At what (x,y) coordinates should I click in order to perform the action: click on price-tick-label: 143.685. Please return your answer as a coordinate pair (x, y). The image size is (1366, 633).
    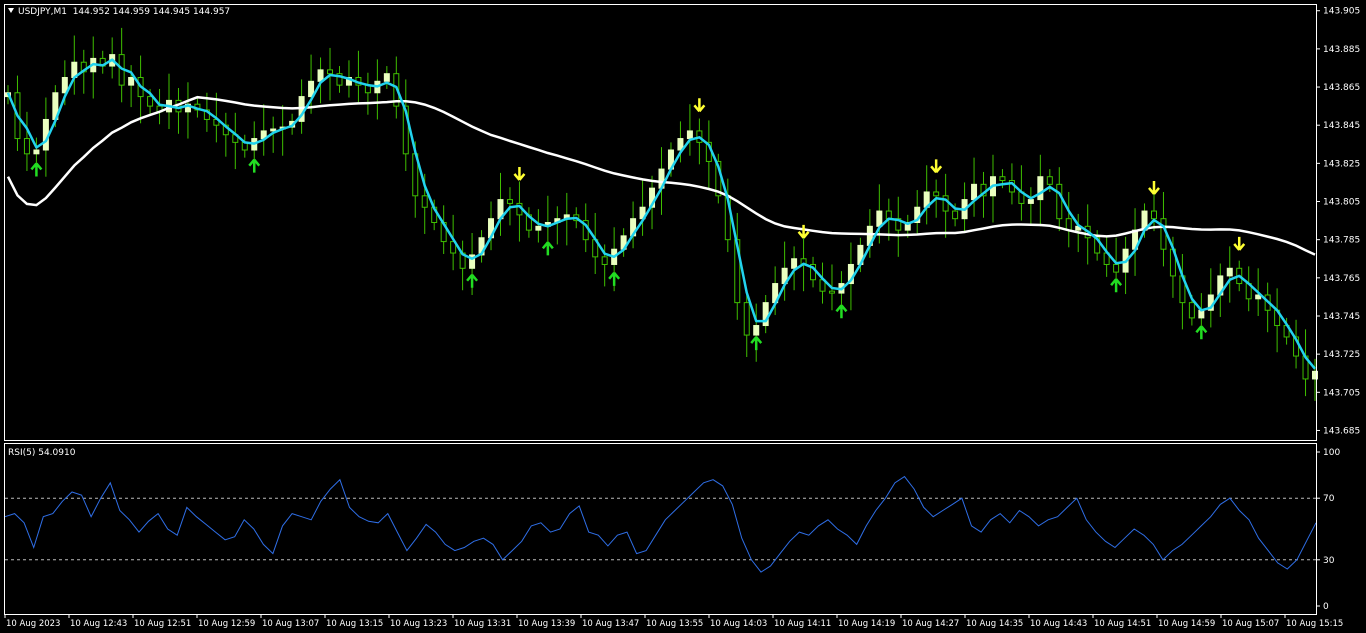
    Looking at the image, I should click on (1341, 431).